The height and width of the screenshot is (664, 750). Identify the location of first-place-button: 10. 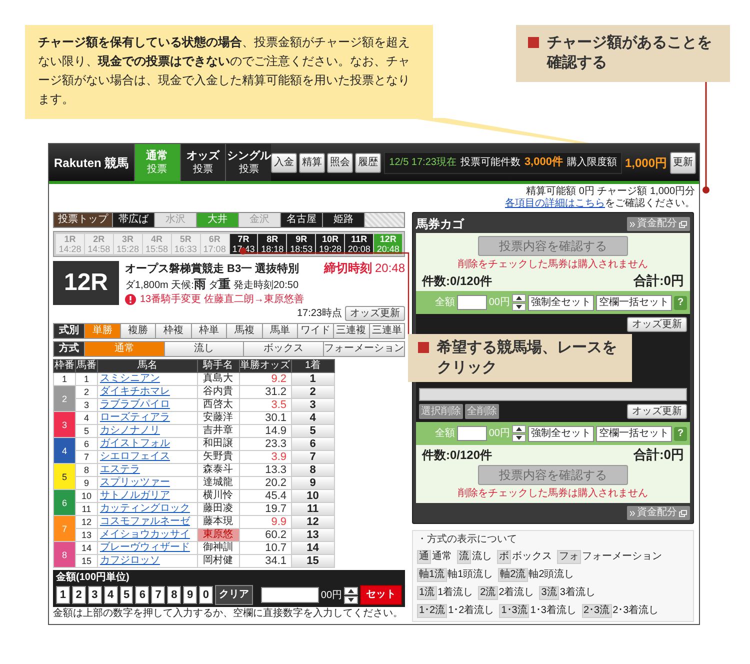
(313, 496).